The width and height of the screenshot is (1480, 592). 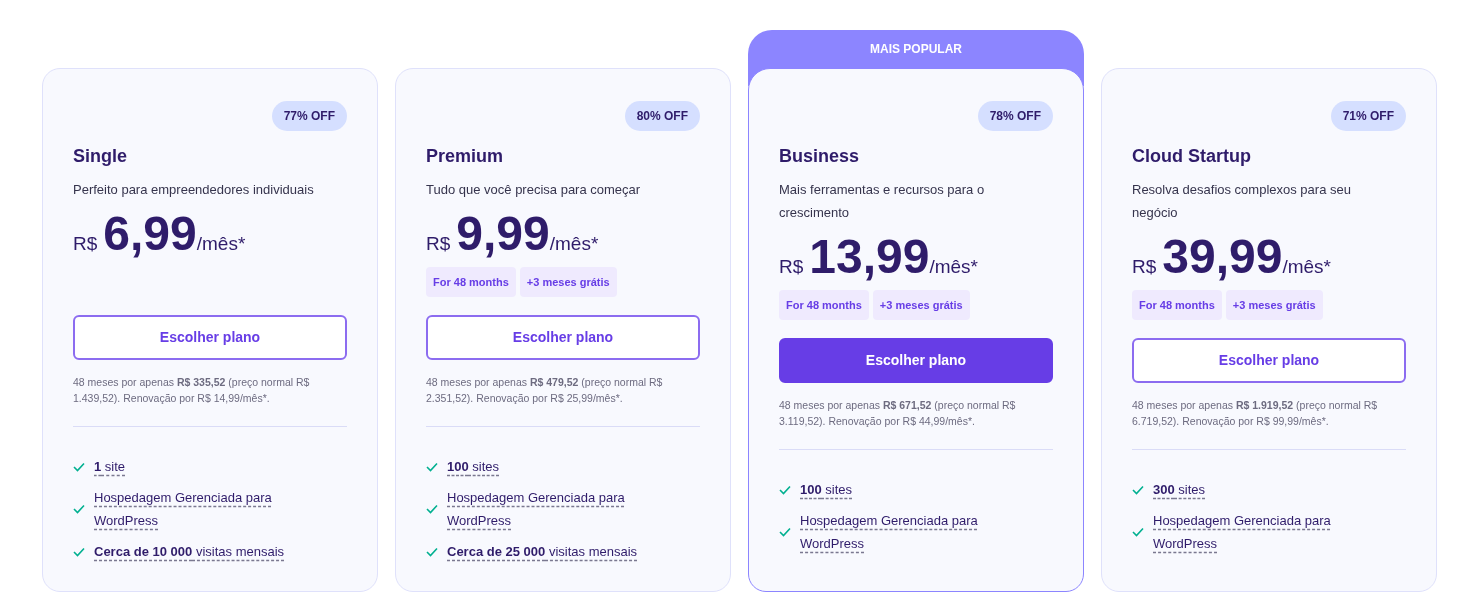 I want to click on discount-badge: 71% OFF, so click(x=1368, y=116).